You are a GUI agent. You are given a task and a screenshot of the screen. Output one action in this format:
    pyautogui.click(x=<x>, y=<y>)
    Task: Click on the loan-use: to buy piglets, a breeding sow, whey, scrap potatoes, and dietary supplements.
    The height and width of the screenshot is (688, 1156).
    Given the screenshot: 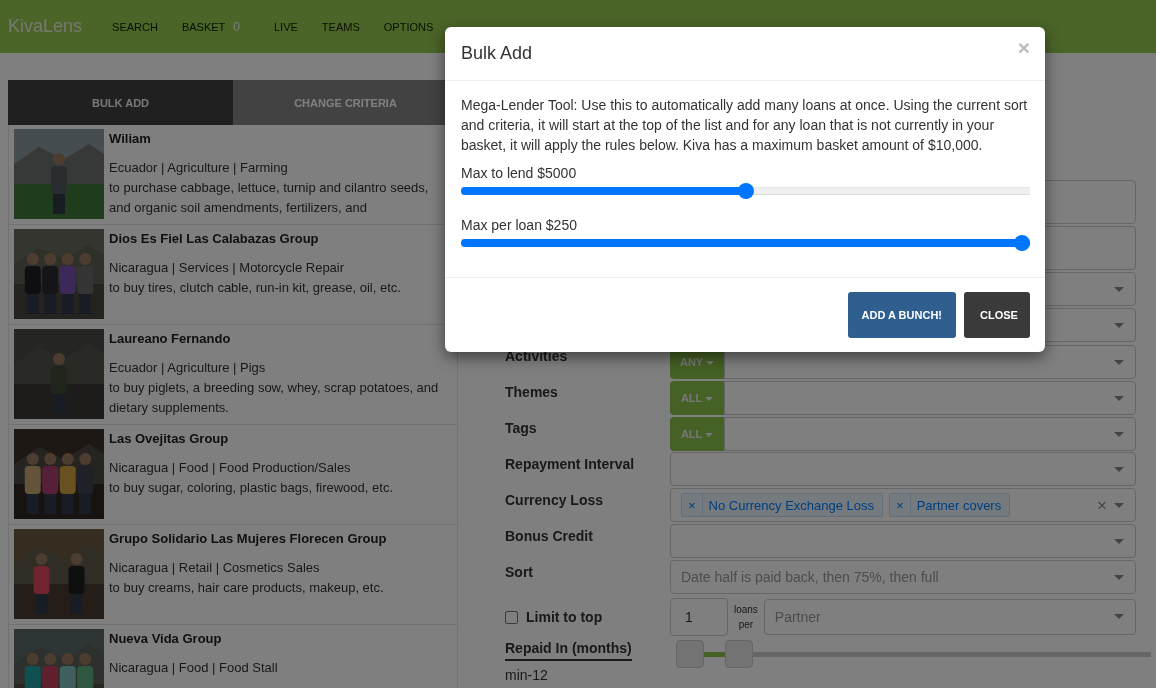 What is the action you would take?
    pyautogui.click(x=274, y=398)
    